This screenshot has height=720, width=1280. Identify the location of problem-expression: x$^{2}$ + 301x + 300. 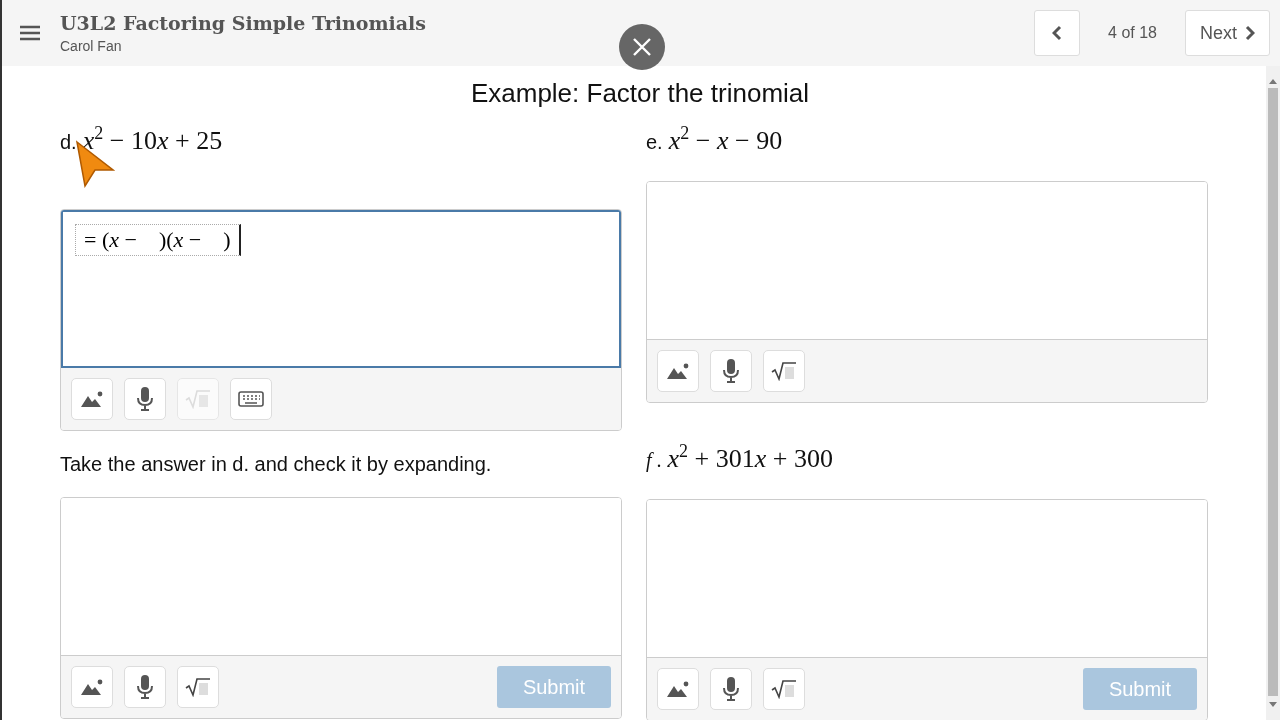
(750, 457).